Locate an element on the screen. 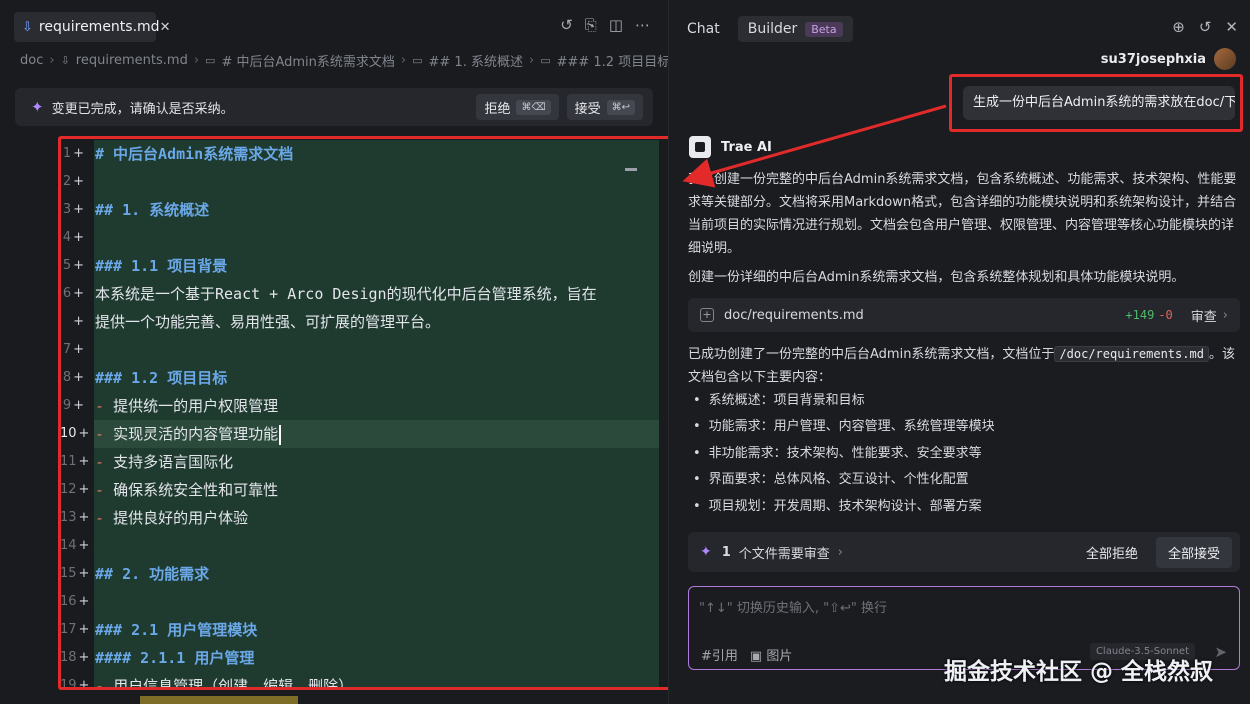  highlight-box is located at coordinates (1096, 103).